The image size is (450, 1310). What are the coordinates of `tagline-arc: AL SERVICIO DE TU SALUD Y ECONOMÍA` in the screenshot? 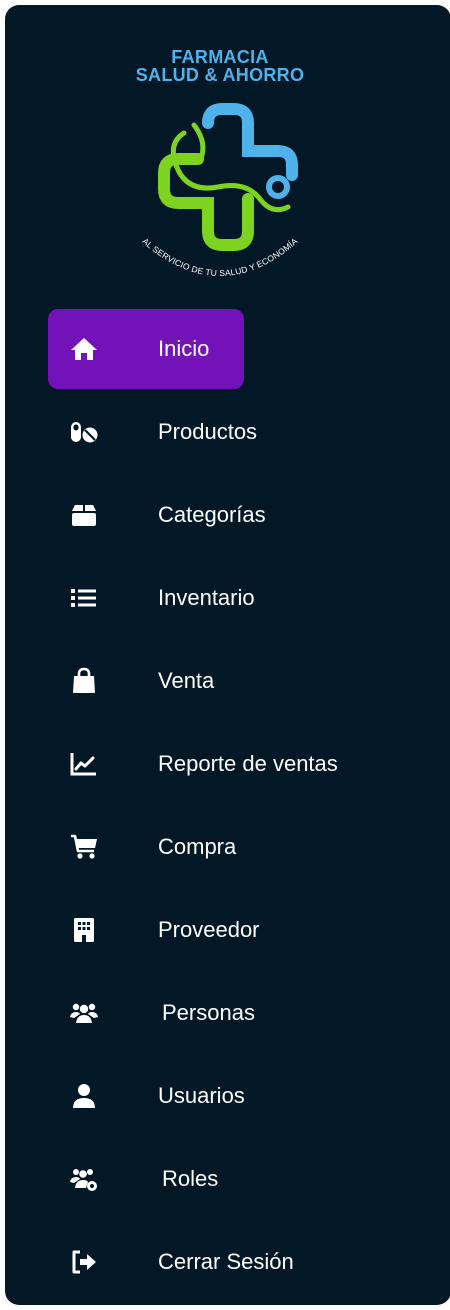 It's located at (219, 257).